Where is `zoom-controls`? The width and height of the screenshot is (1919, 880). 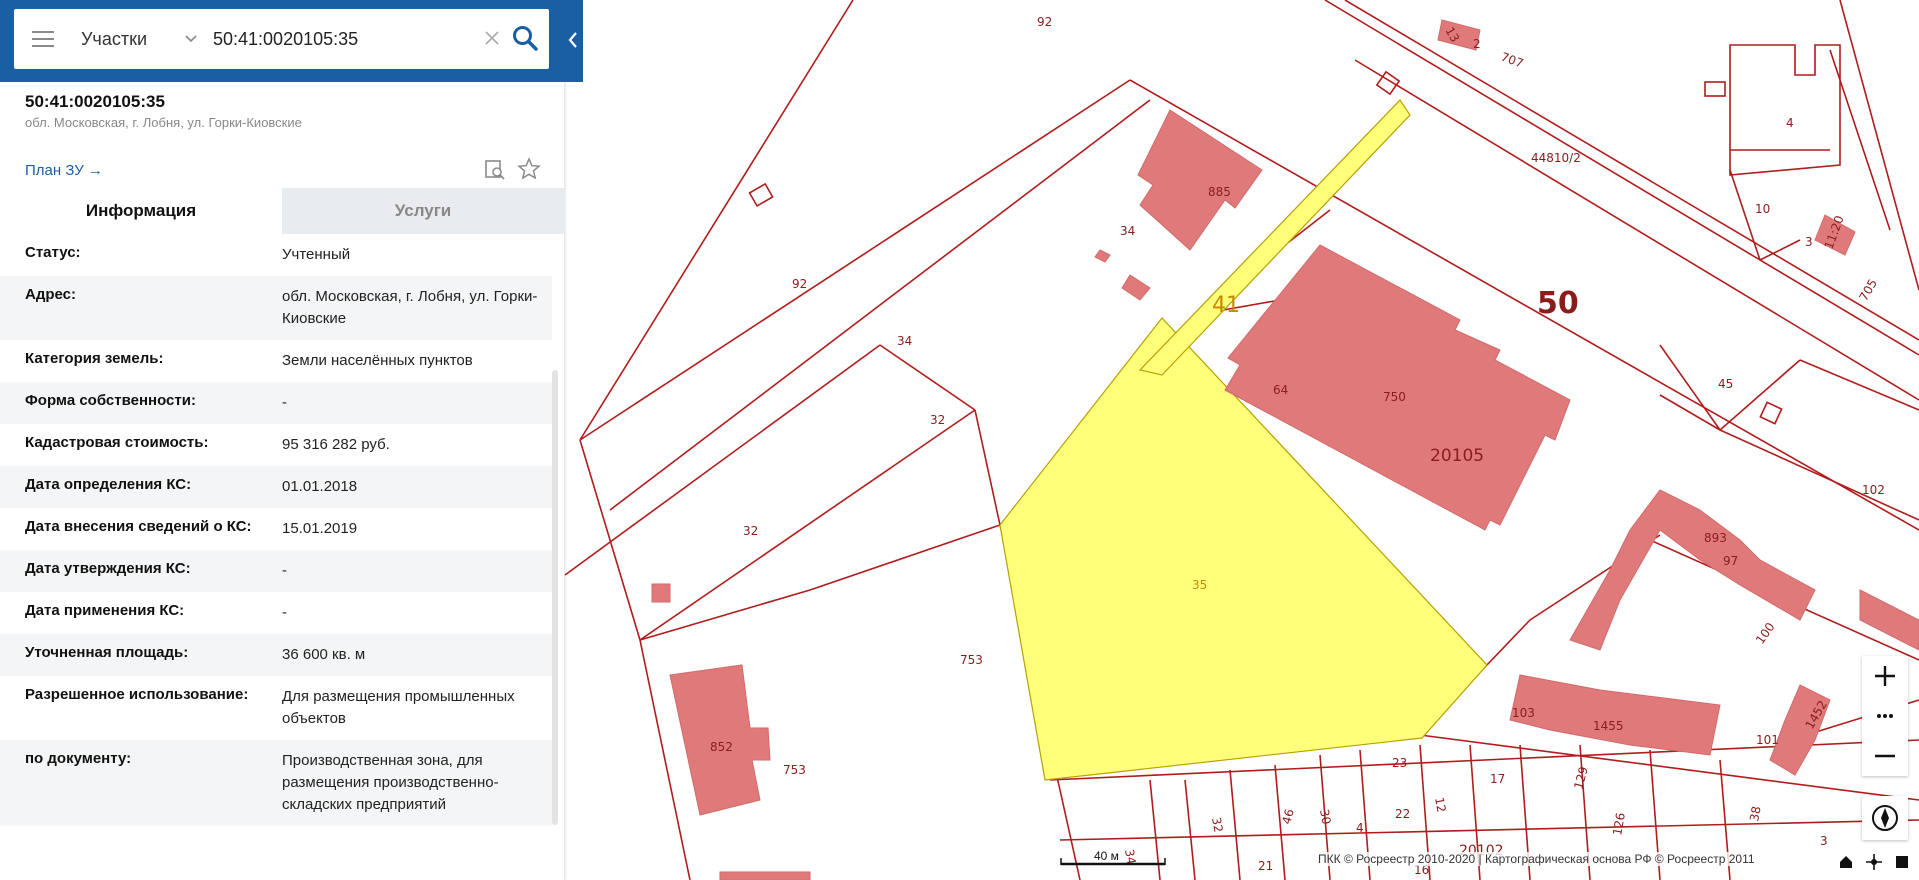 zoom-controls is located at coordinates (1885, 716).